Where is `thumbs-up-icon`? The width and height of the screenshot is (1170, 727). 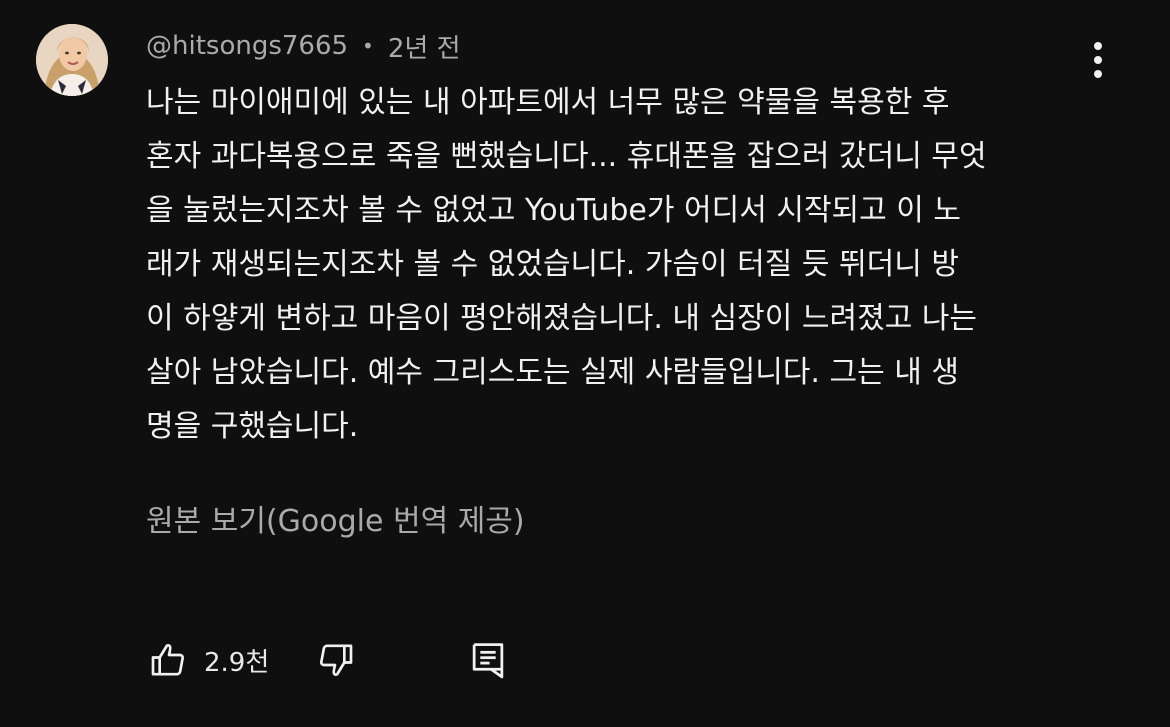
thumbs-up-icon is located at coordinates (168, 660).